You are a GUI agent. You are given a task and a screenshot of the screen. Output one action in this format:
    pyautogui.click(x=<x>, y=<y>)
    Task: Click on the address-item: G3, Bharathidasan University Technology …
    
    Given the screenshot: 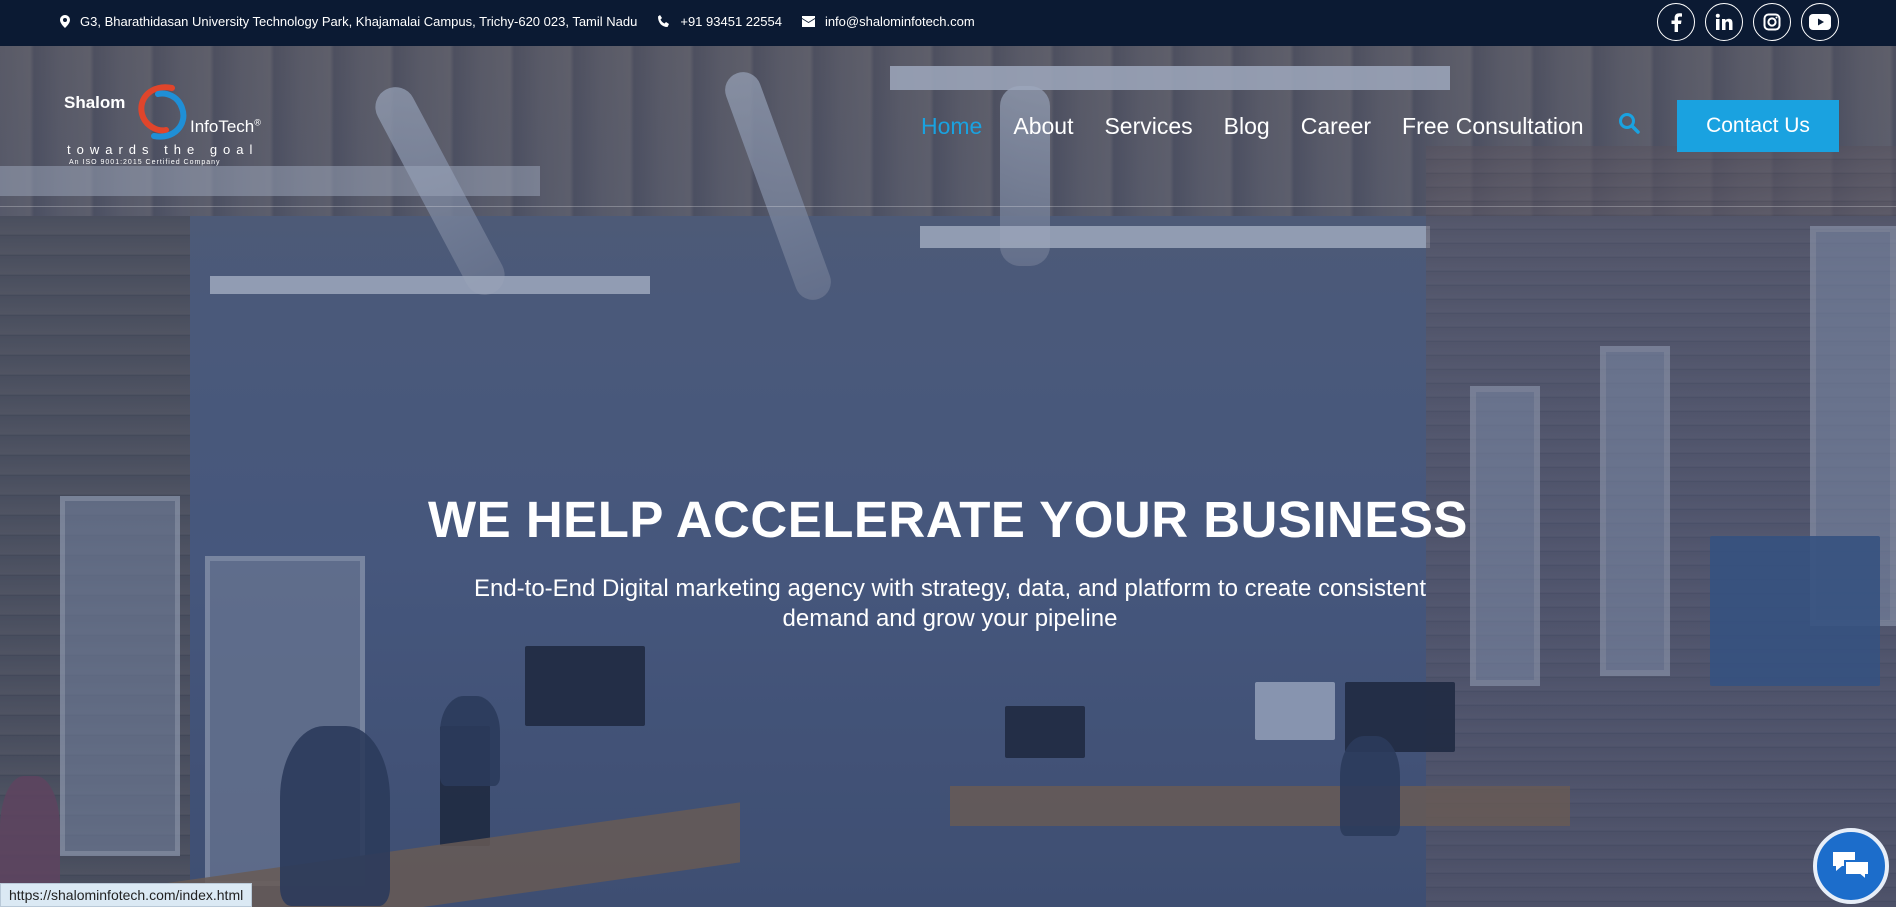 What is the action you would take?
    pyautogui.click(x=348, y=21)
    